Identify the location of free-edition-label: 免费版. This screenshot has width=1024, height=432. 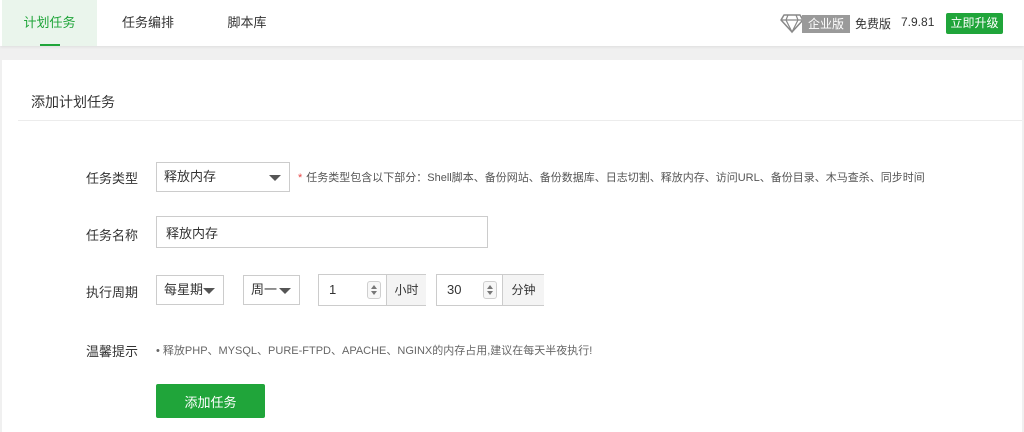
(873, 24).